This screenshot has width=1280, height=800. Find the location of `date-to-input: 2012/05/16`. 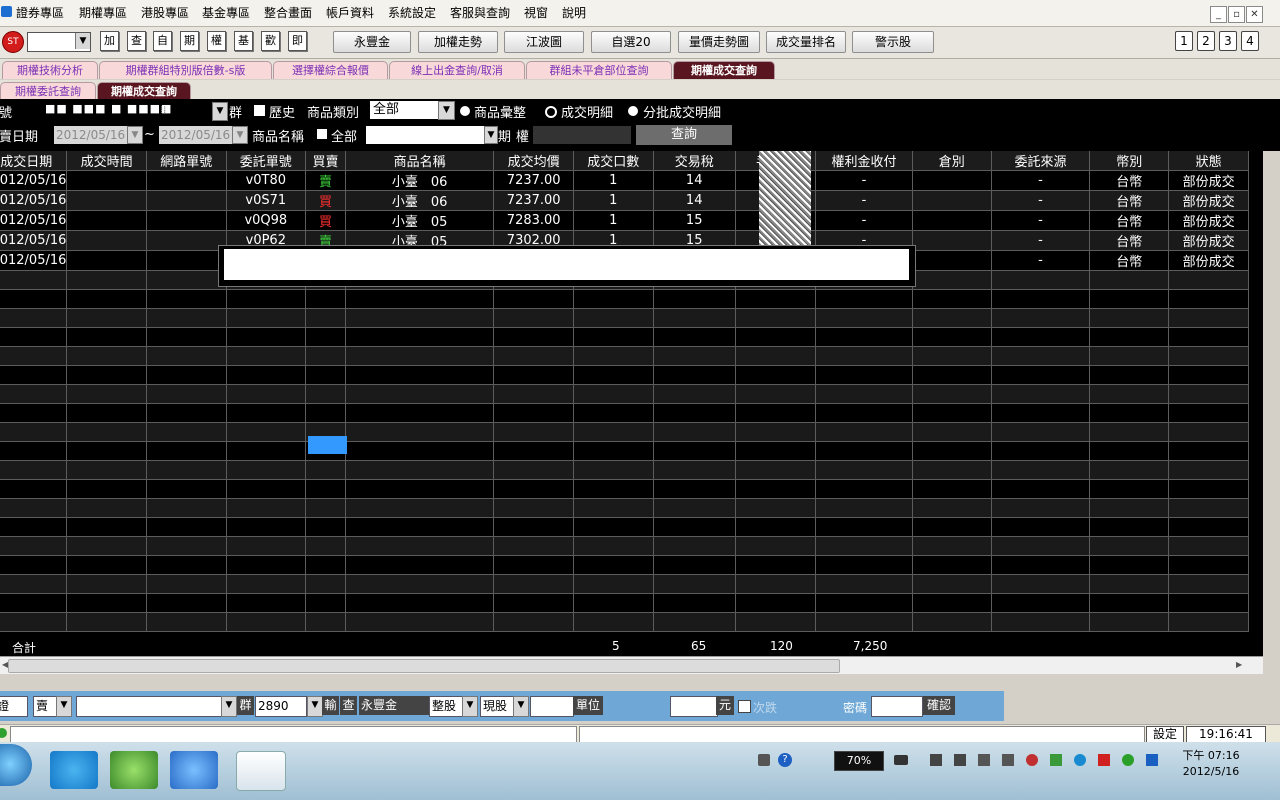

date-to-input: 2012/05/16 is located at coordinates (197, 135).